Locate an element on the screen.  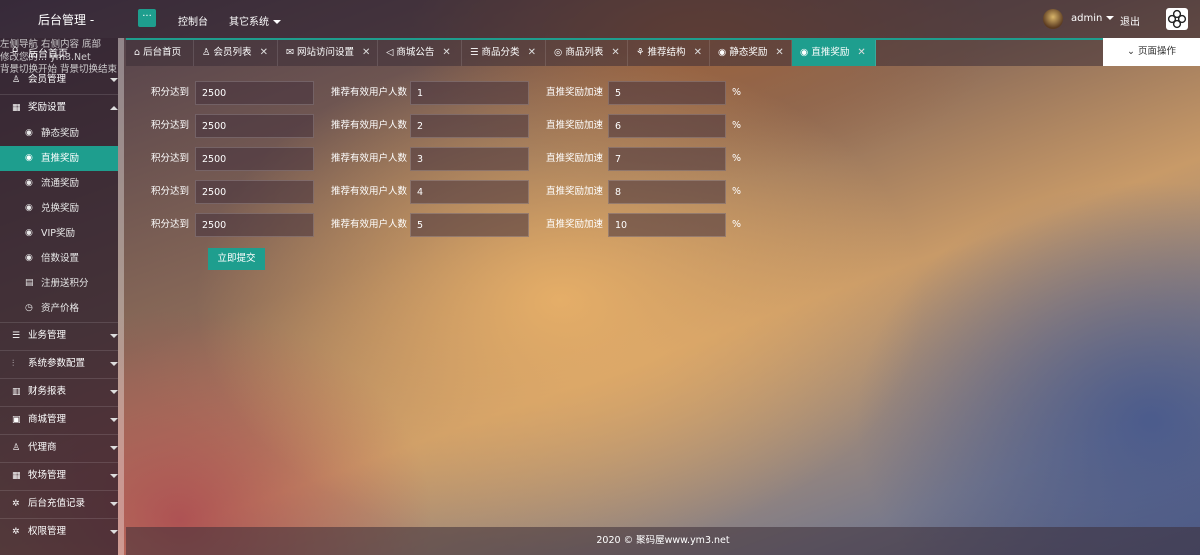
users-label: 推荐有效用户人数 is located at coordinates (369, 158).